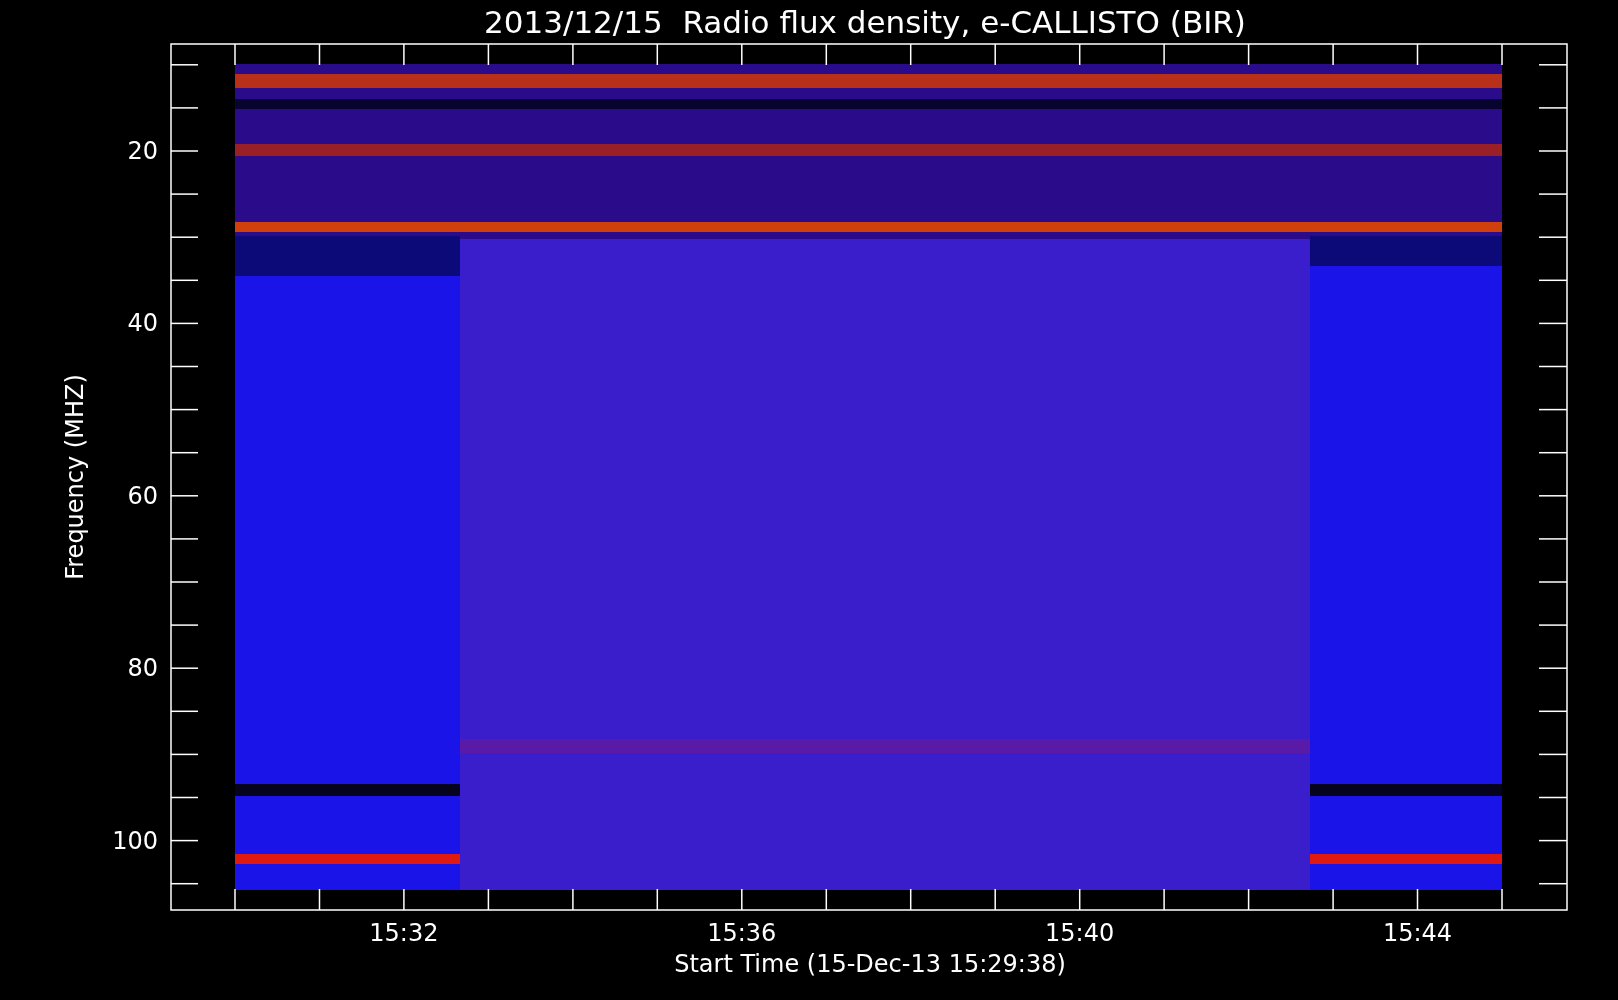  I want to click on y-tick-label: 40, so click(142, 323).